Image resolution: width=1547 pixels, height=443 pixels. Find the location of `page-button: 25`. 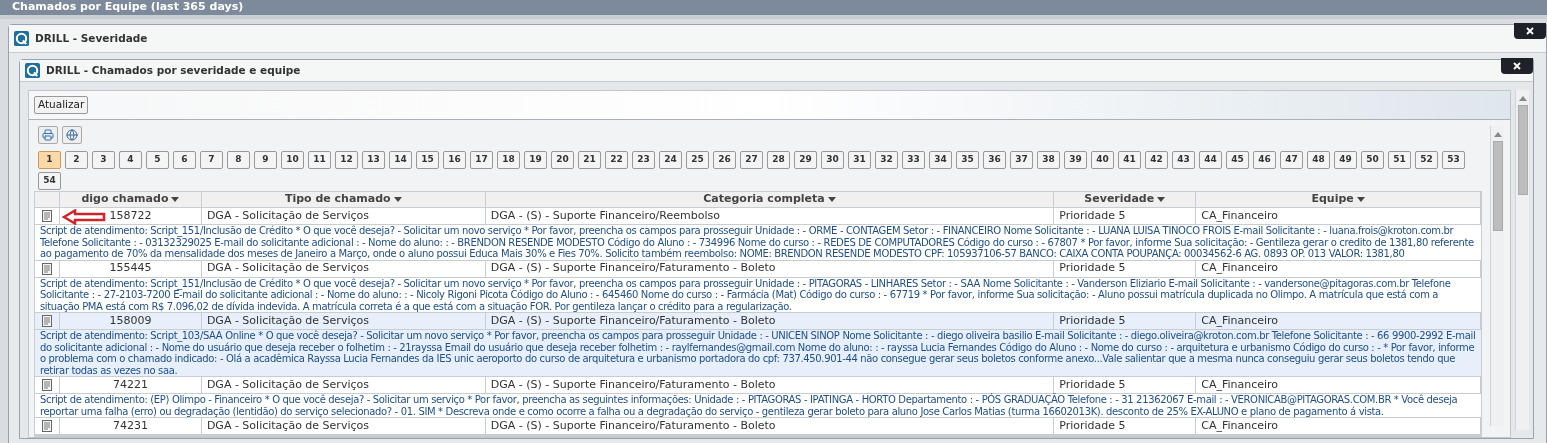

page-button: 25 is located at coordinates (697, 160).